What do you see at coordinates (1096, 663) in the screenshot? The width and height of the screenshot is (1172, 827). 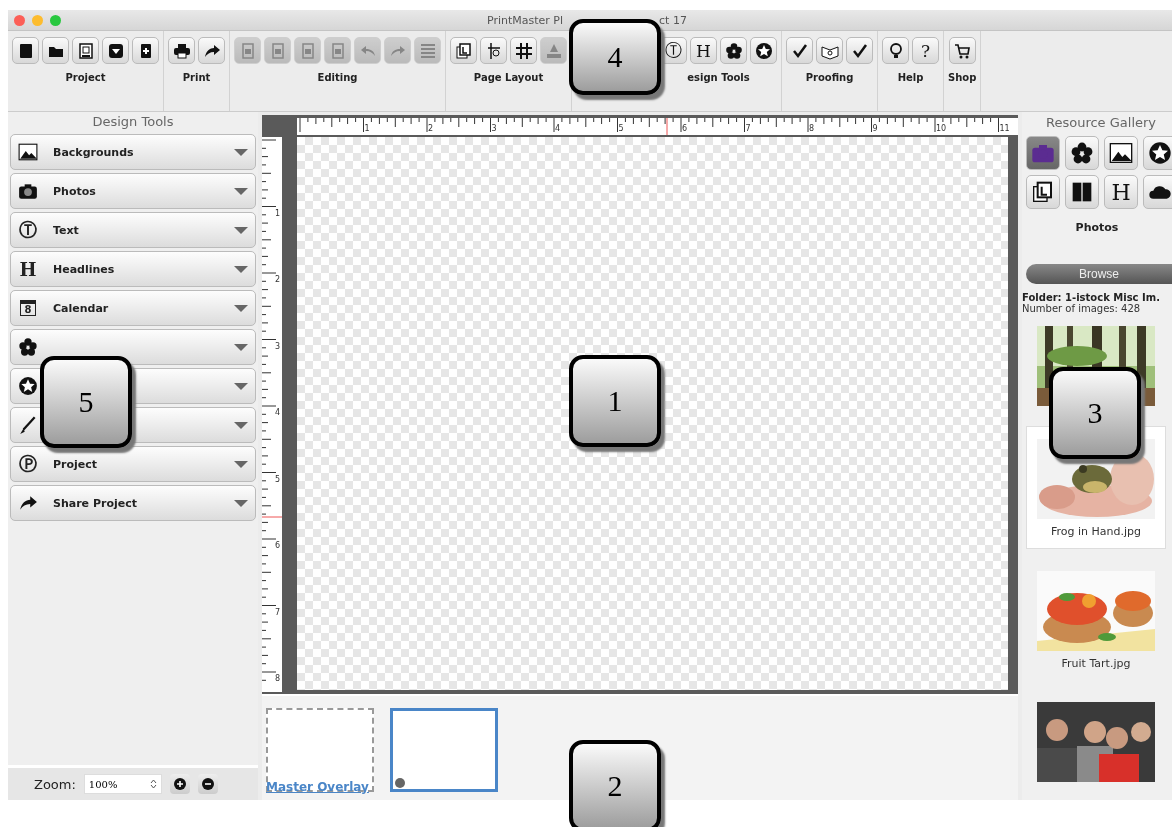 I see `photo-caption: Fruit Tart.jpg` at bounding box center [1096, 663].